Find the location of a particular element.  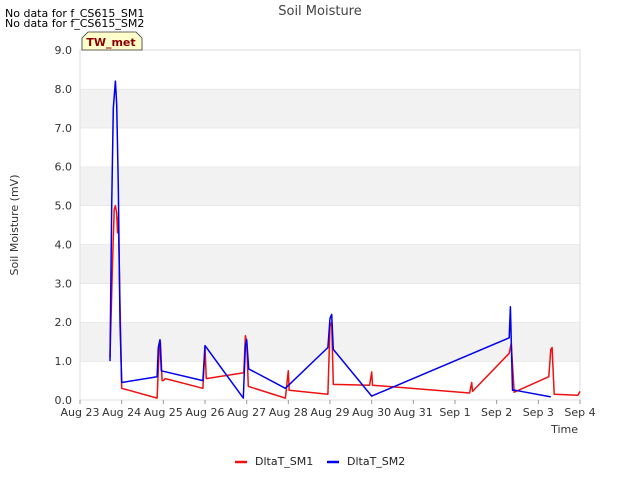

y-tick-label: 3.0 is located at coordinates (64, 283).